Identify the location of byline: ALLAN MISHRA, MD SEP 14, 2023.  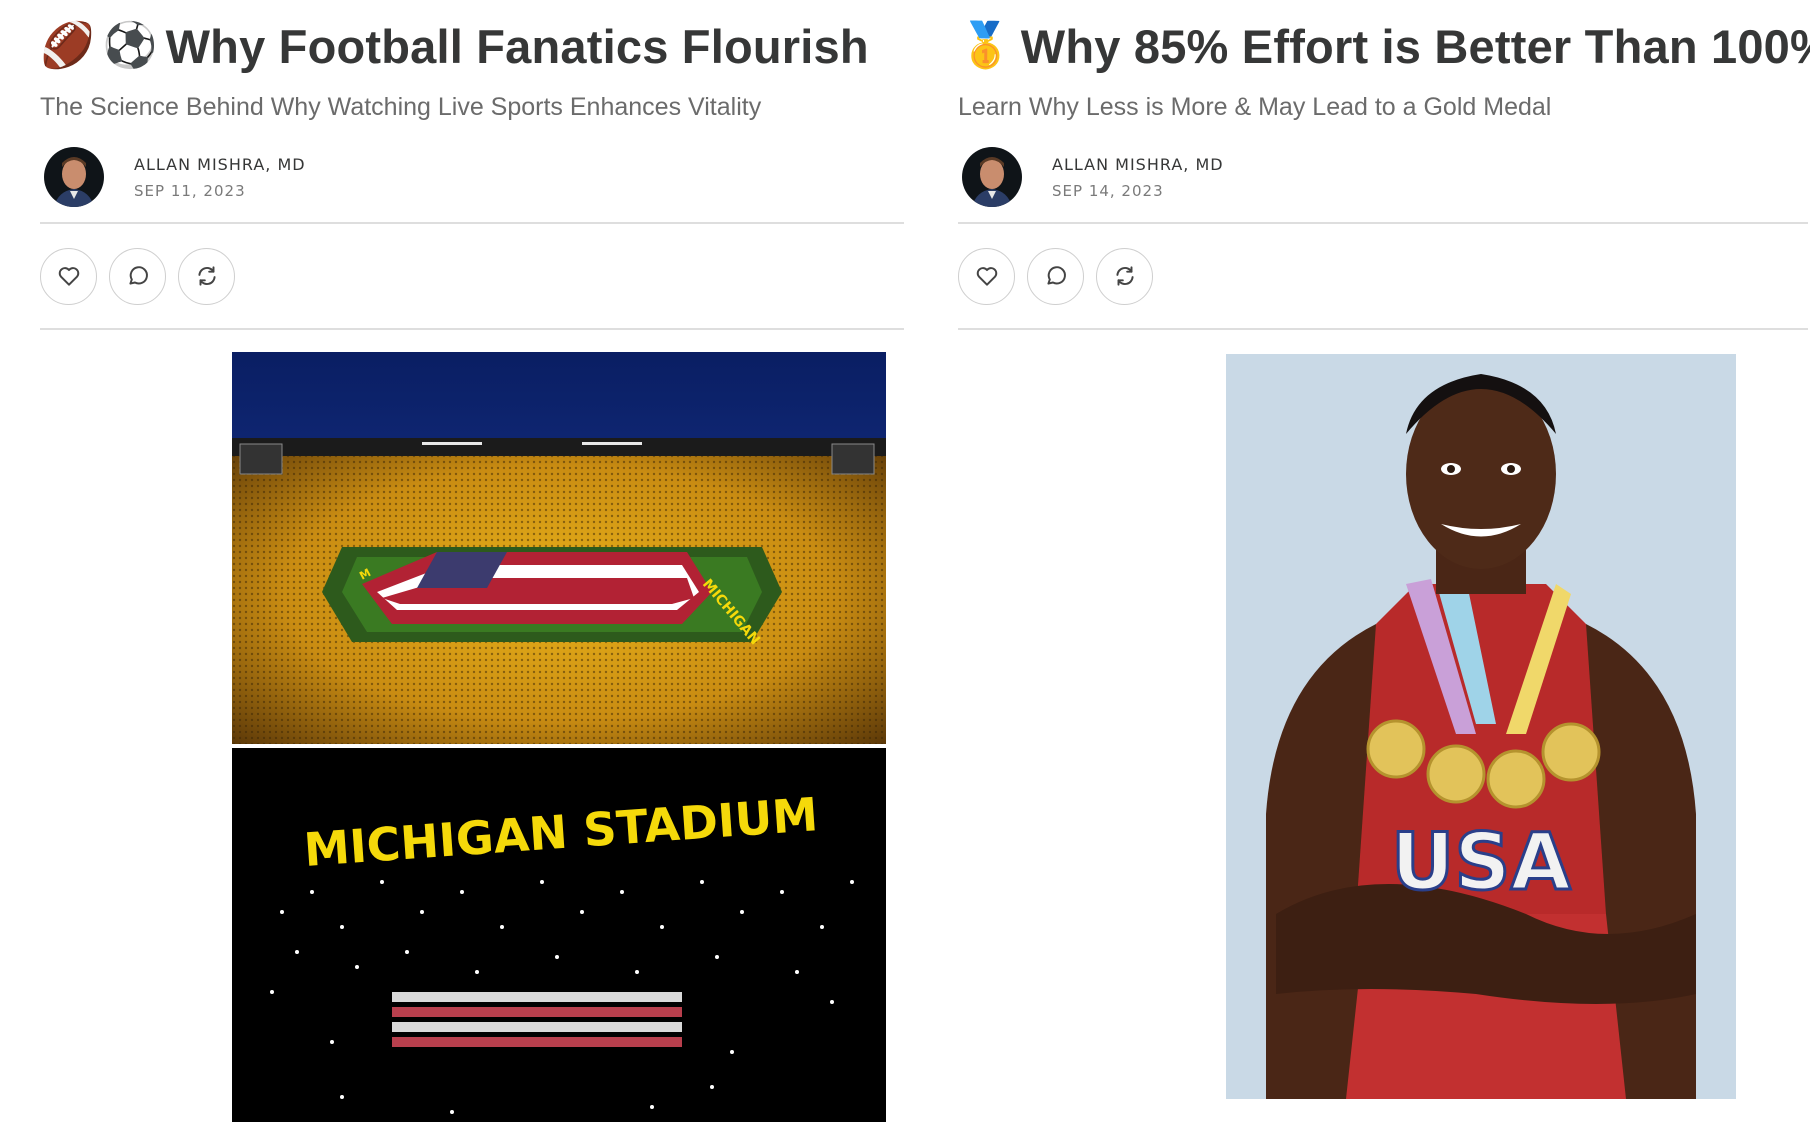
(1383, 177).